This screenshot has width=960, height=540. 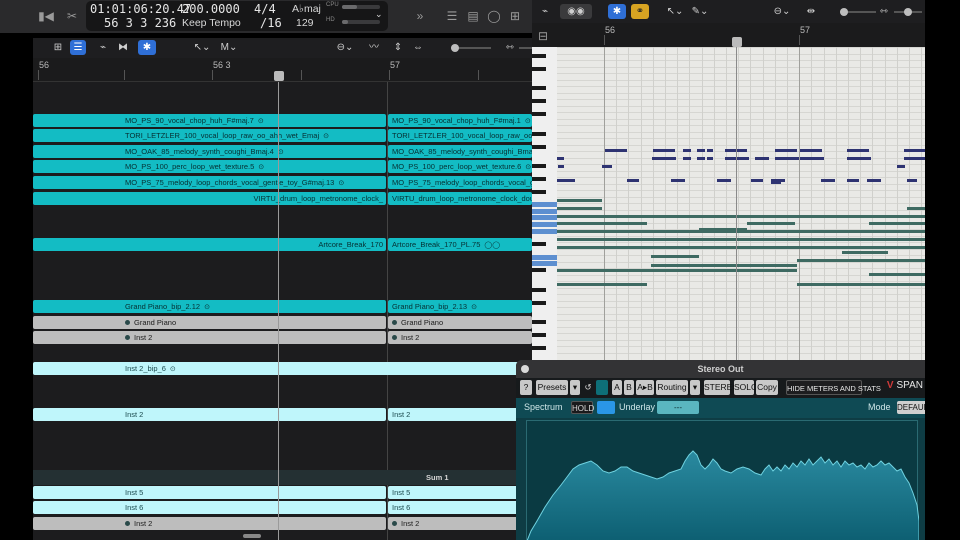 What do you see at coordinates (460, 414) in the screenshot?
I see `region-inst2-light-b: Inst 2` at bounding box center [460, 414].